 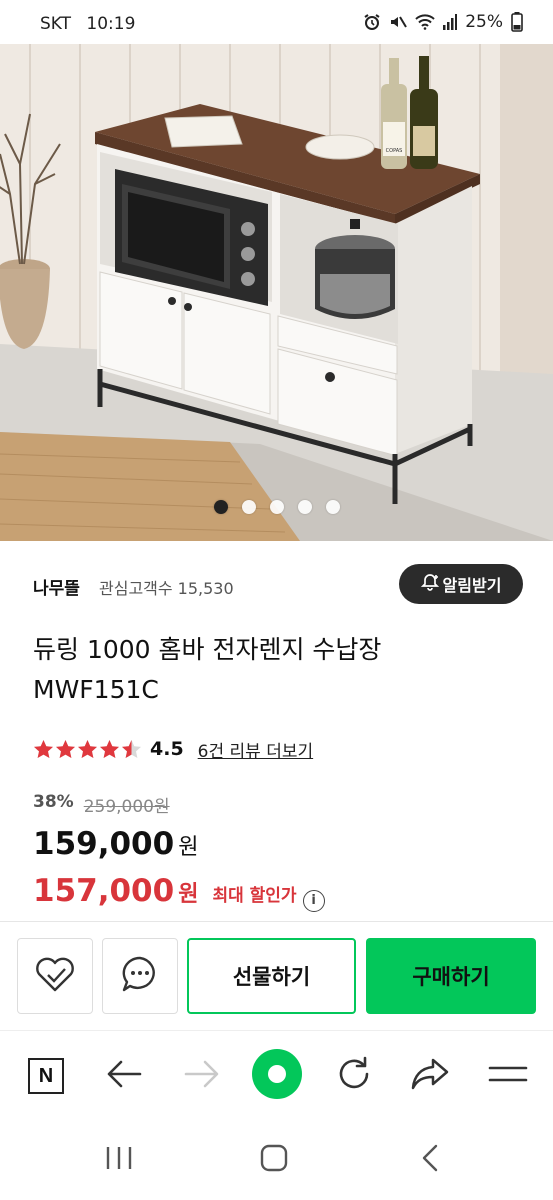 What do you see at coordinates (472, 585) in the screenshot?
I see `notification-subscribe-label: 알림받기` at bounding box center [472, 585].